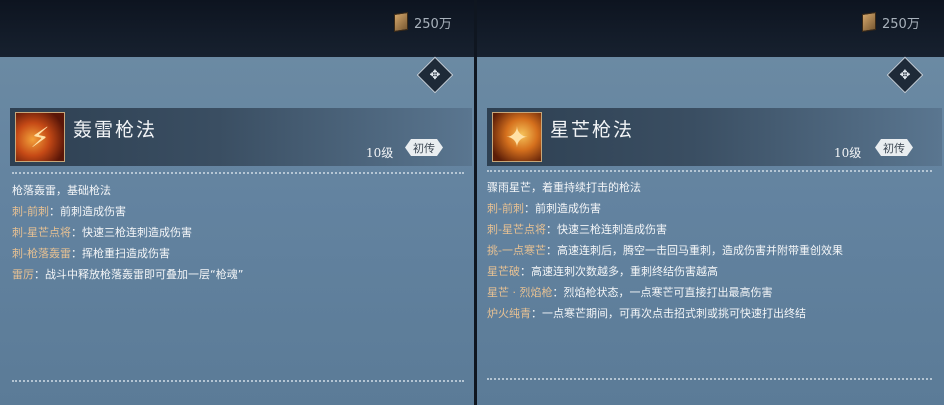  Describe the element at coordinates (630, 292) in the screenshot. I see `desc-line: 星芒 · 烈焰枪：烈焰枪状态，一点寒芒可直接打出最高伤害` at that location.